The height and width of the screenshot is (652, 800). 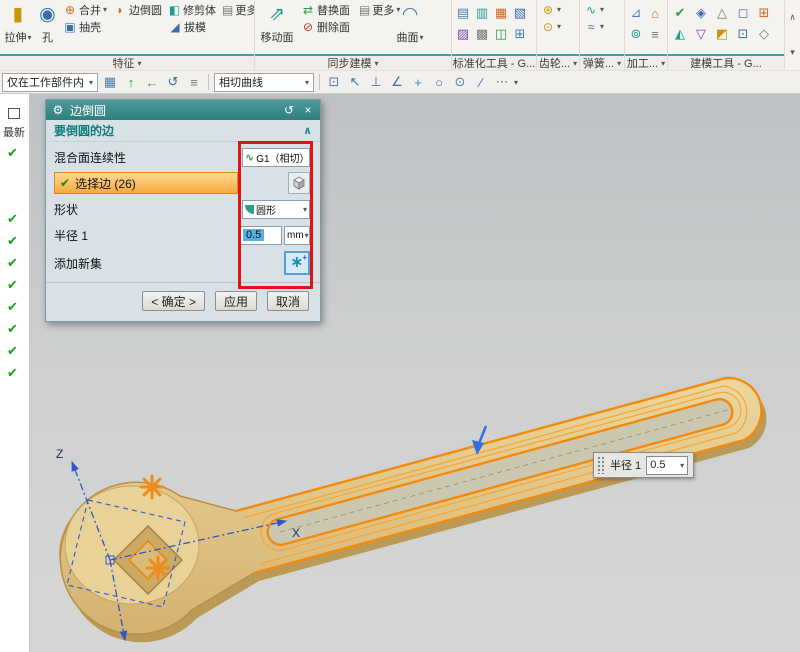 I want to click on dialog-titlebar: ⚙ 边倒圆 ↺ ×, so click(x=183, y=110).